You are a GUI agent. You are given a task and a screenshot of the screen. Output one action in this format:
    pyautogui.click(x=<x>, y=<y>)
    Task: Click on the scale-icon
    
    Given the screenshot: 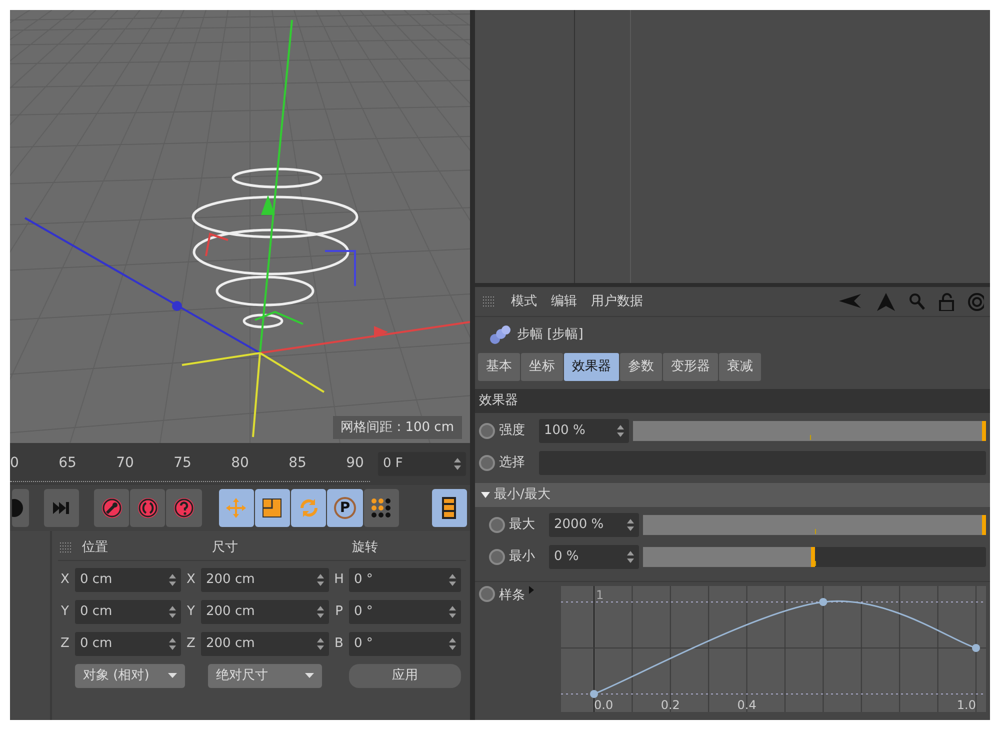 What is the action you would take?
    pyautogui.click(x=272, y=508)
    